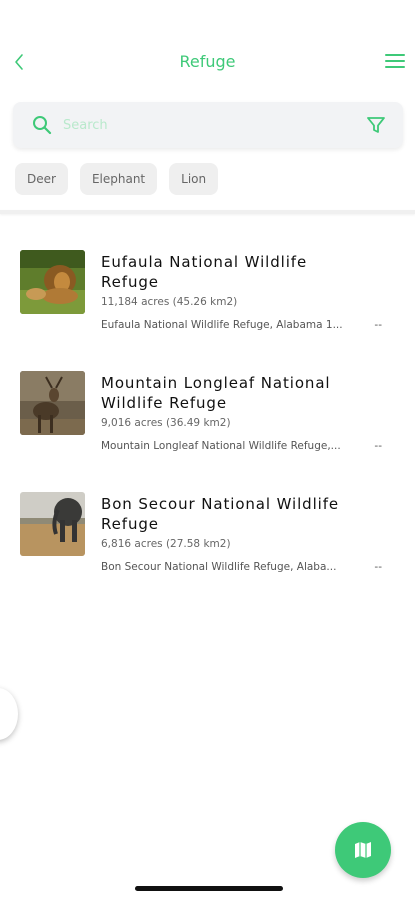 This screenshot has height=900, width=415. I want to click on search-bar, so click(208, 125).